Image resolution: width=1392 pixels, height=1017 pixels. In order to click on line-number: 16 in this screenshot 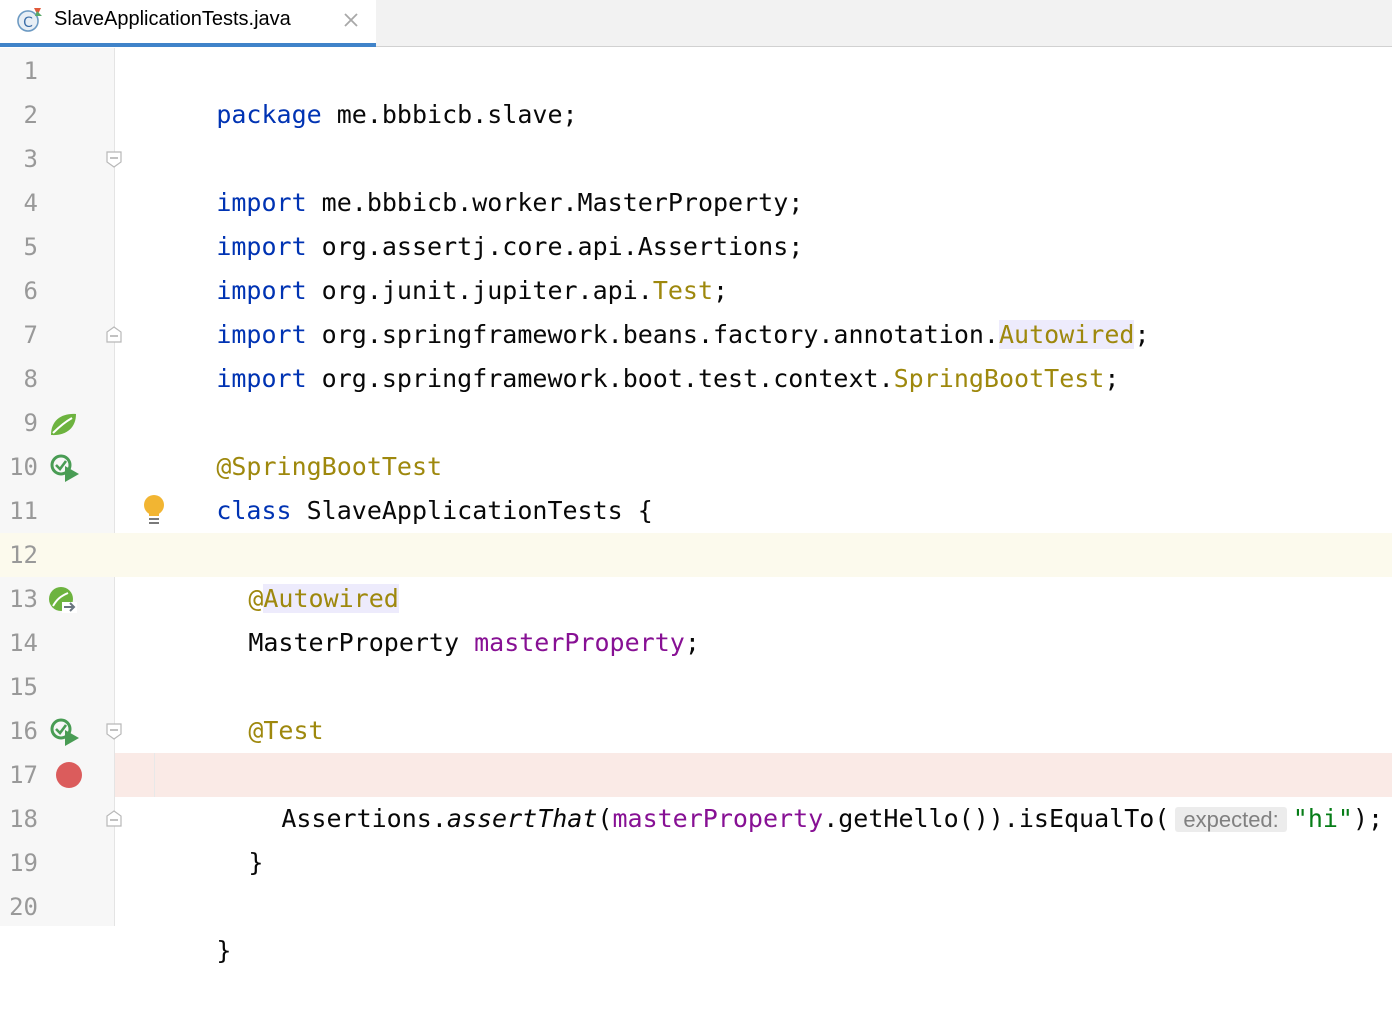, I will do `click(23, 731)`.